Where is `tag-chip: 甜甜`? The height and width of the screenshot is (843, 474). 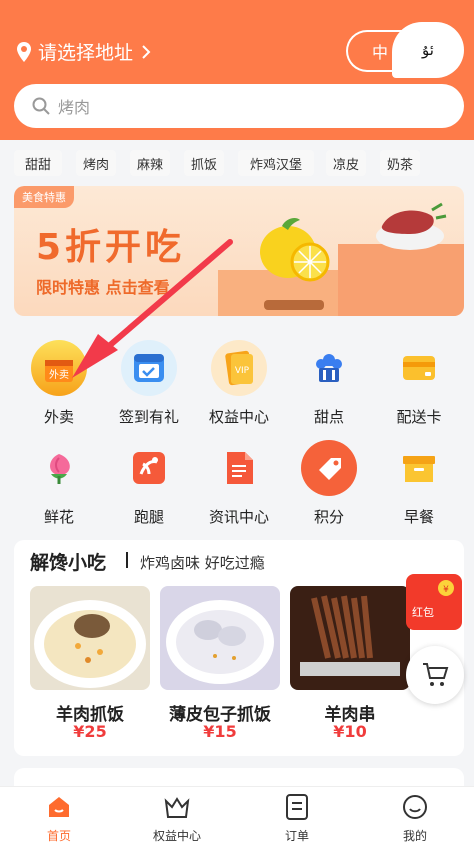 tag-chip: 甜甜 is located at coordinates (38, 163).